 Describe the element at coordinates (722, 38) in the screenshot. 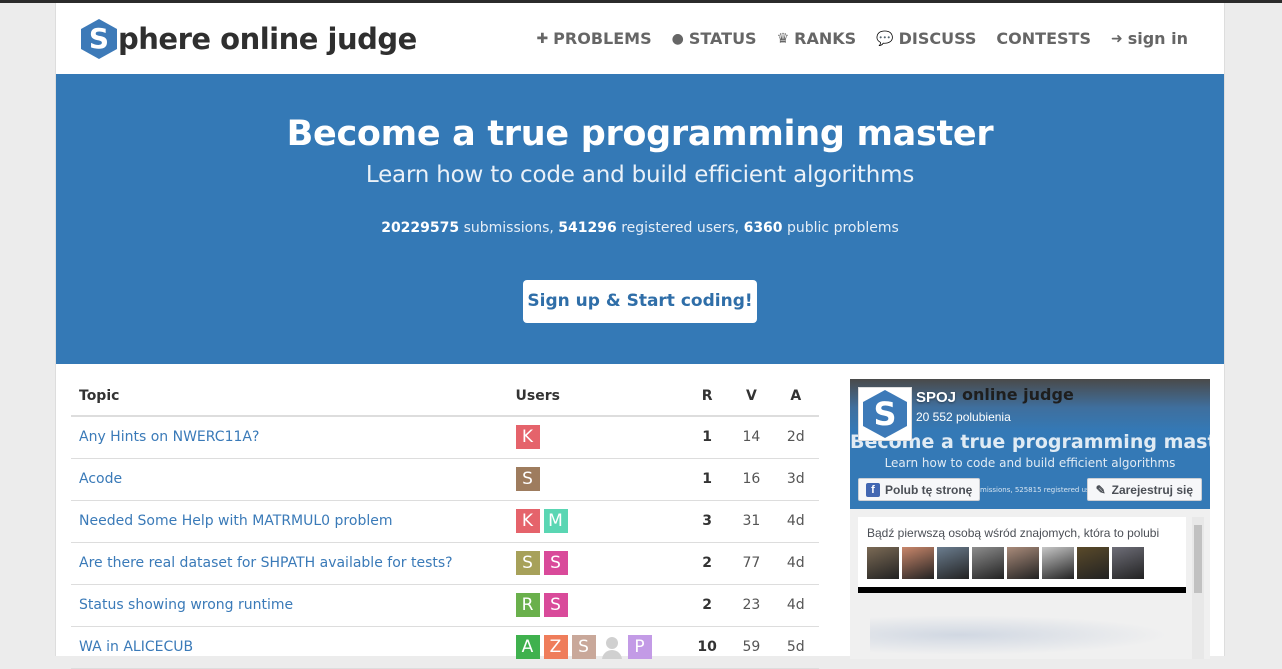

I see `nav-label: STATUS` at that location.